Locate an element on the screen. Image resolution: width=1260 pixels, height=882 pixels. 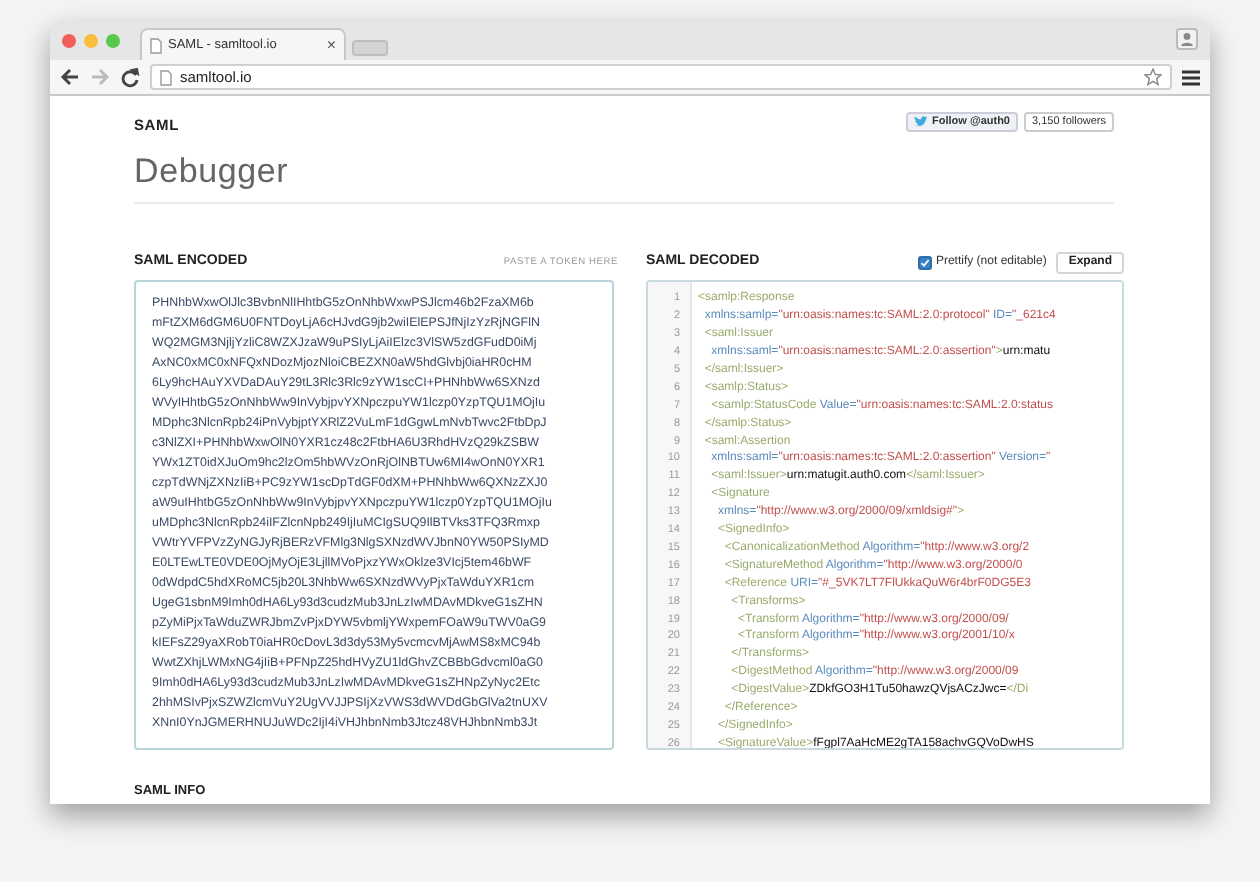
prettify-checkbox is located at coordinates (924, 262).